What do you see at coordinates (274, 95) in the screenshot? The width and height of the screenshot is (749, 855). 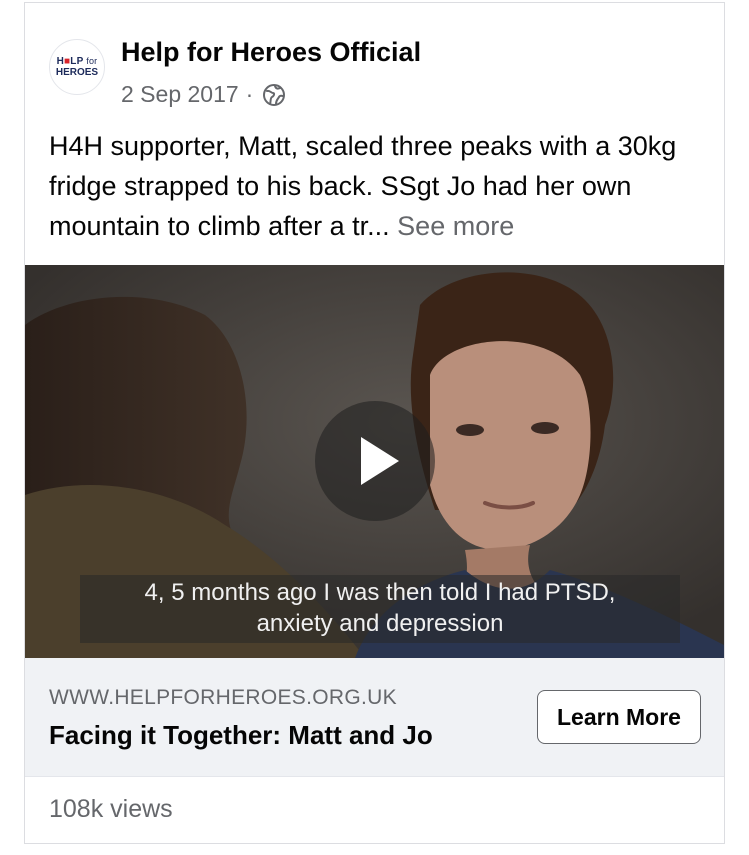 I see `globe-icon` at bounding box center [274, 95].